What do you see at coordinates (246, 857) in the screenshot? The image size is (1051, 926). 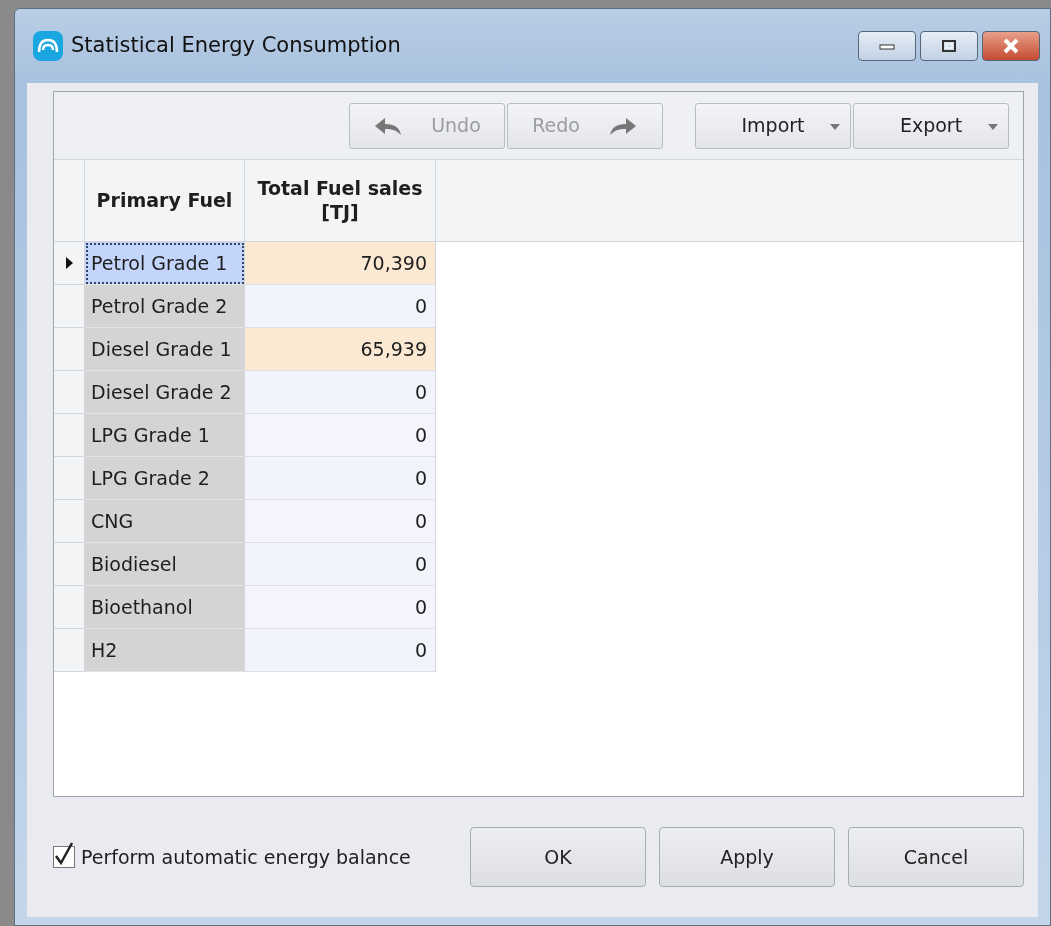 I see `checkbox-label: Perform automatic energy balance` at bounding box center [246, 857].